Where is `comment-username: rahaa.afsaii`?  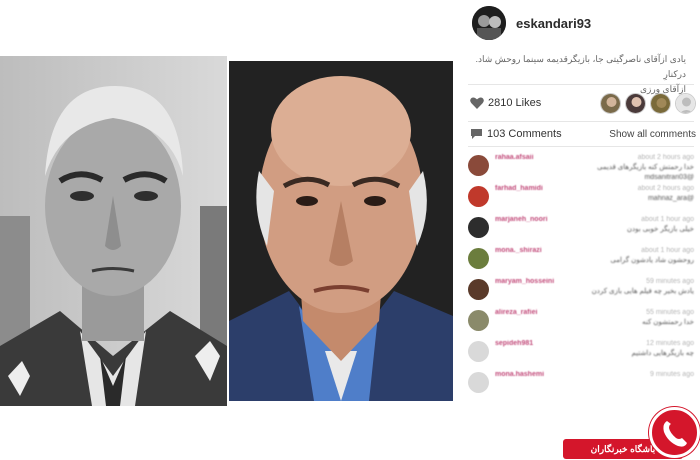 comment-username: rahaa.afsaii is located at coordinates (514, 158).